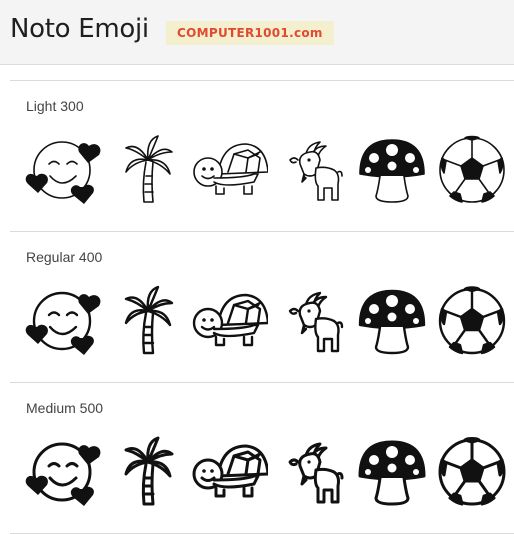  What do you see at coordinates (250, 33) in the screenshot?
I see `site-badge: COMPUTER1001.com` at bounding box center [250, 33].